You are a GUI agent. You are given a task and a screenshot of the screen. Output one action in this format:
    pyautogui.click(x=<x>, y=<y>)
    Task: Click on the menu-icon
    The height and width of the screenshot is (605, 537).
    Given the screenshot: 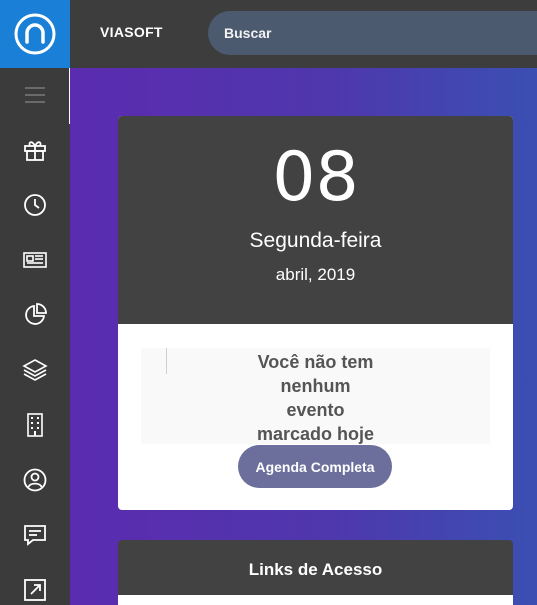 What is the action you would take?
    pyautogui.click(x=35, y=95)
    